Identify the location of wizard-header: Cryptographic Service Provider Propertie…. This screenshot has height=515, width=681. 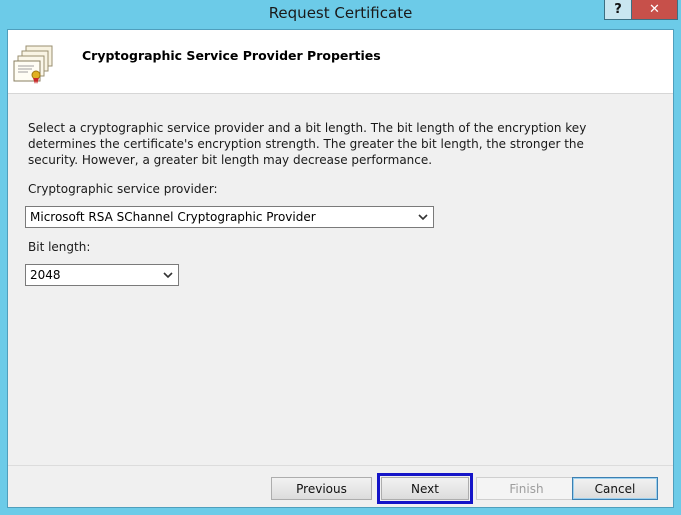
(340, 62).